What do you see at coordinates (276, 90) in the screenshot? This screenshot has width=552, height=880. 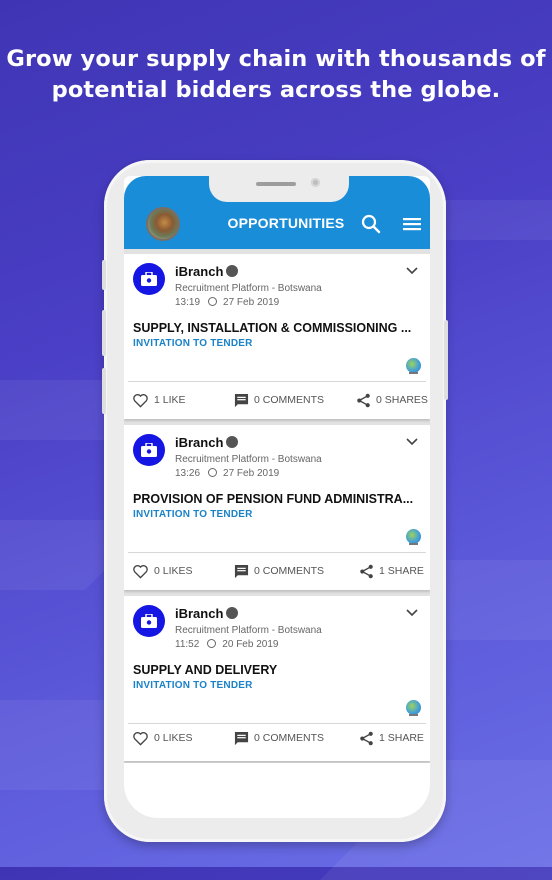 I see `headline-line-2: potential bidders across the globe.` at bounding box center [276, 90].